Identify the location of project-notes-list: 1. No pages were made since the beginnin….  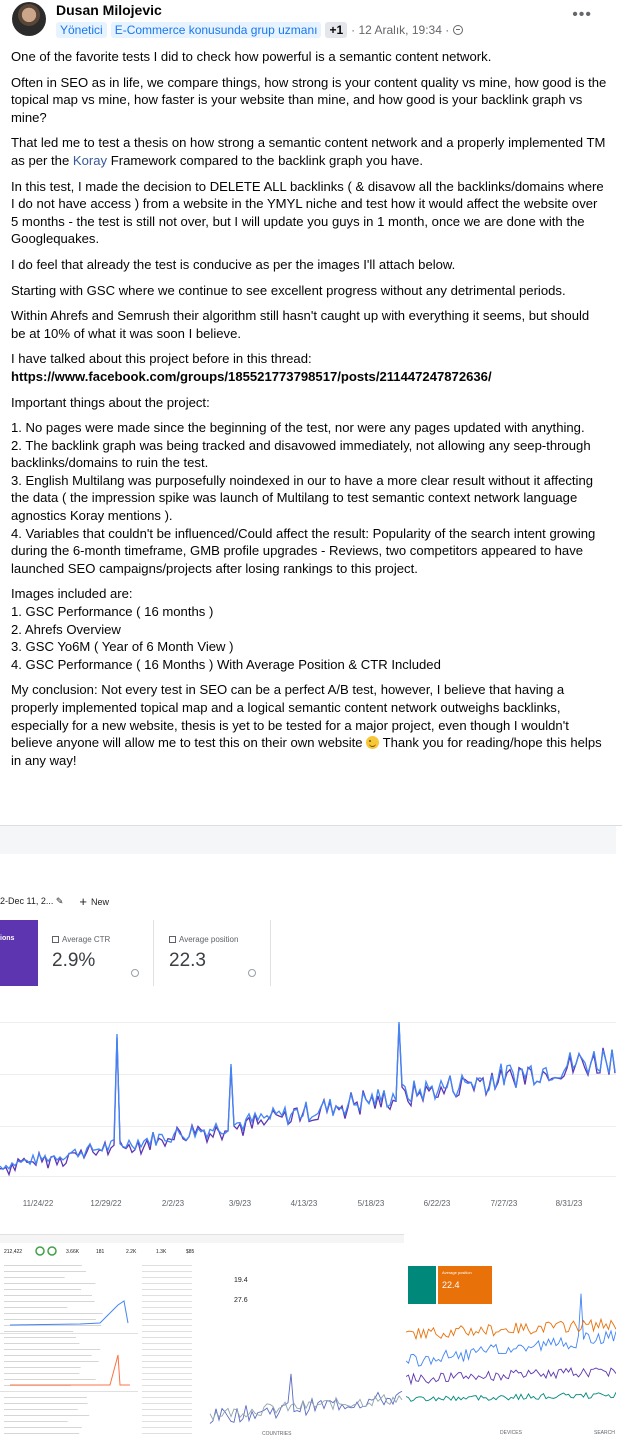
(309, 498).